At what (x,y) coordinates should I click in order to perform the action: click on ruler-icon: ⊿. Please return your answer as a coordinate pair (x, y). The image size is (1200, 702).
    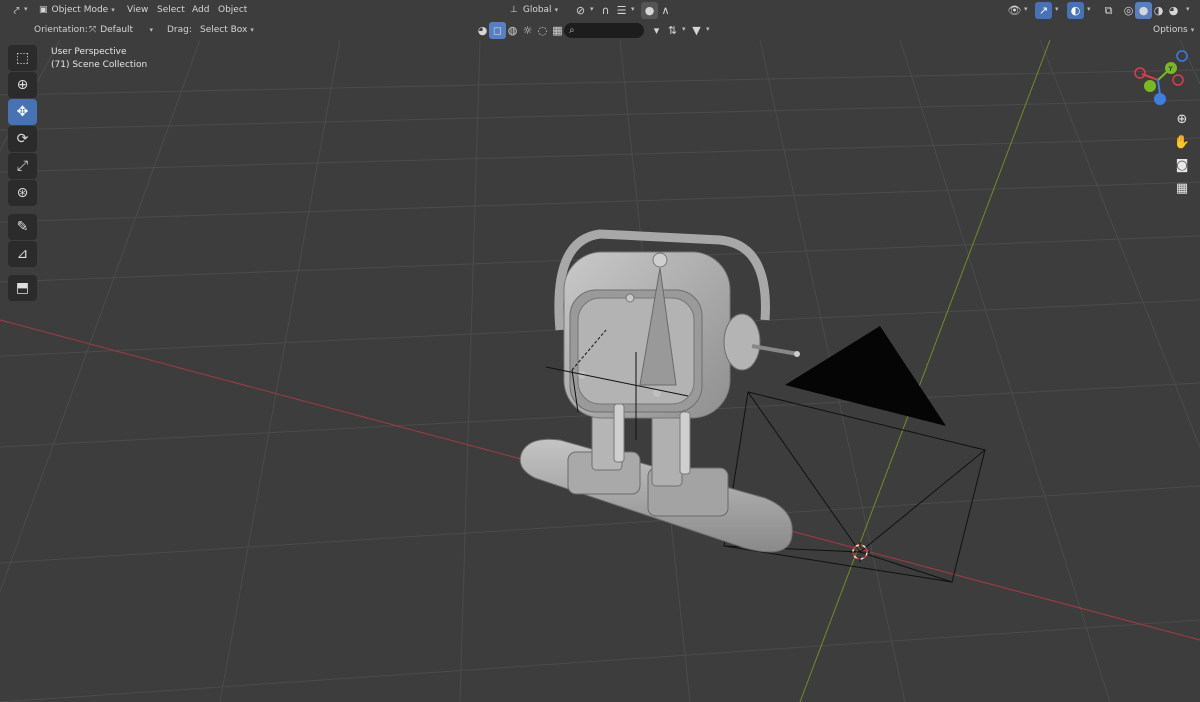
    Looking at the image, I should click on (22, 254).